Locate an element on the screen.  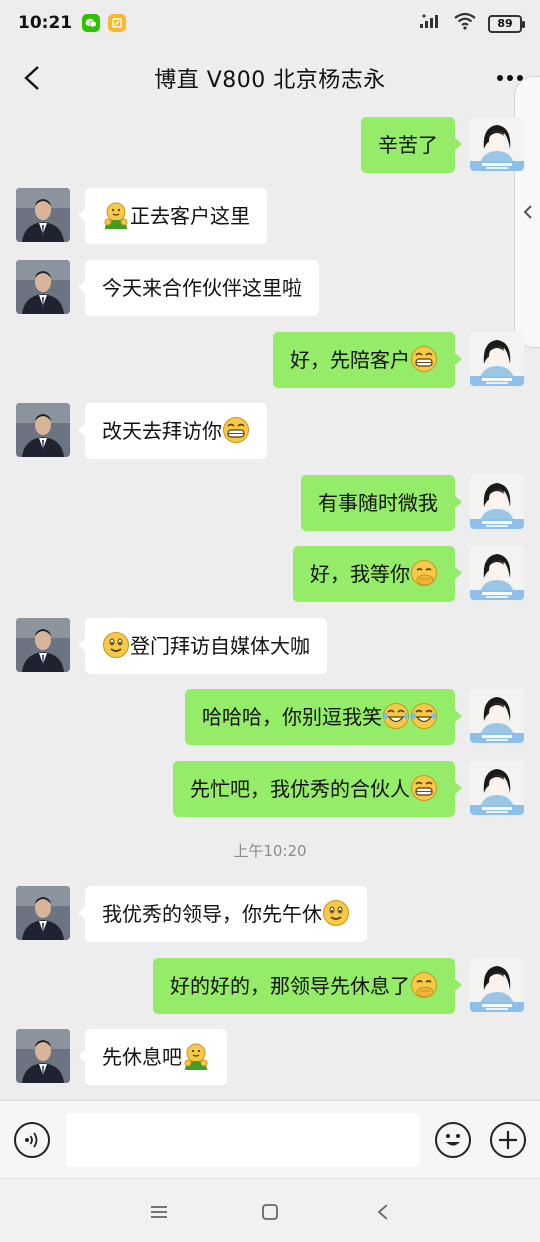
battery-level: 89 is located at coordinates (505, 23).